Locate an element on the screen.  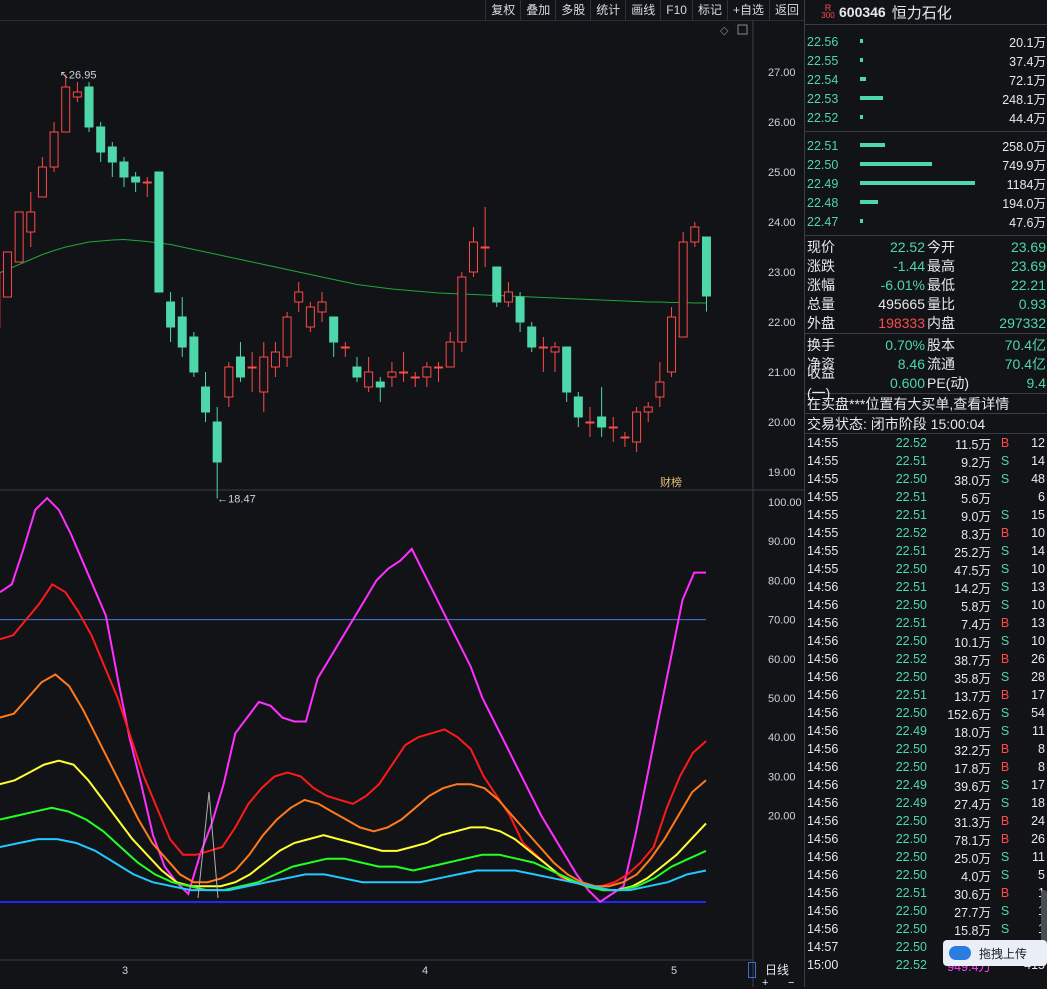
tick-volume: 9.2万 is located at coordinates (976, 462).